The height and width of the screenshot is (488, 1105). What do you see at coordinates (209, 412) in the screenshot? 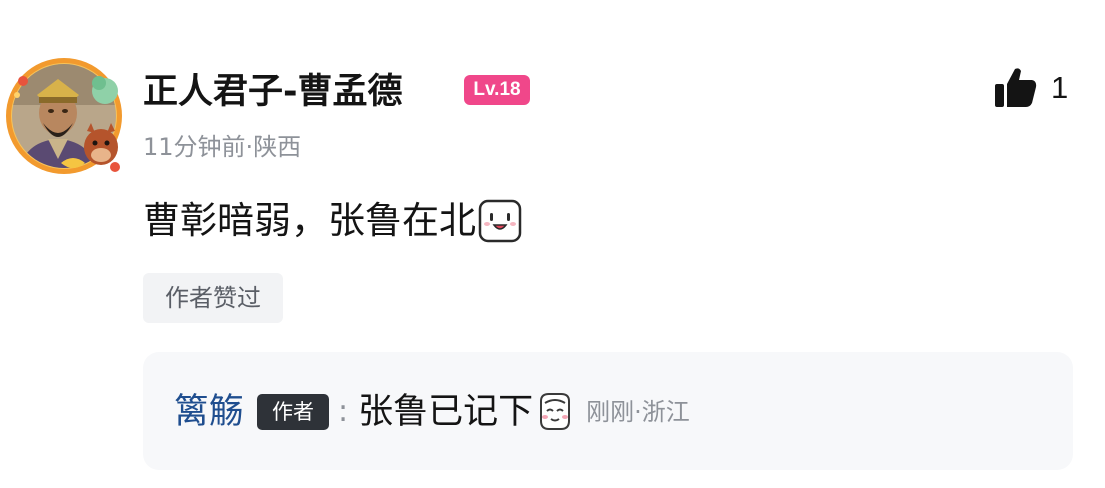
I see `reply-author-name: 篱觞` at bounding box center [209, 412].